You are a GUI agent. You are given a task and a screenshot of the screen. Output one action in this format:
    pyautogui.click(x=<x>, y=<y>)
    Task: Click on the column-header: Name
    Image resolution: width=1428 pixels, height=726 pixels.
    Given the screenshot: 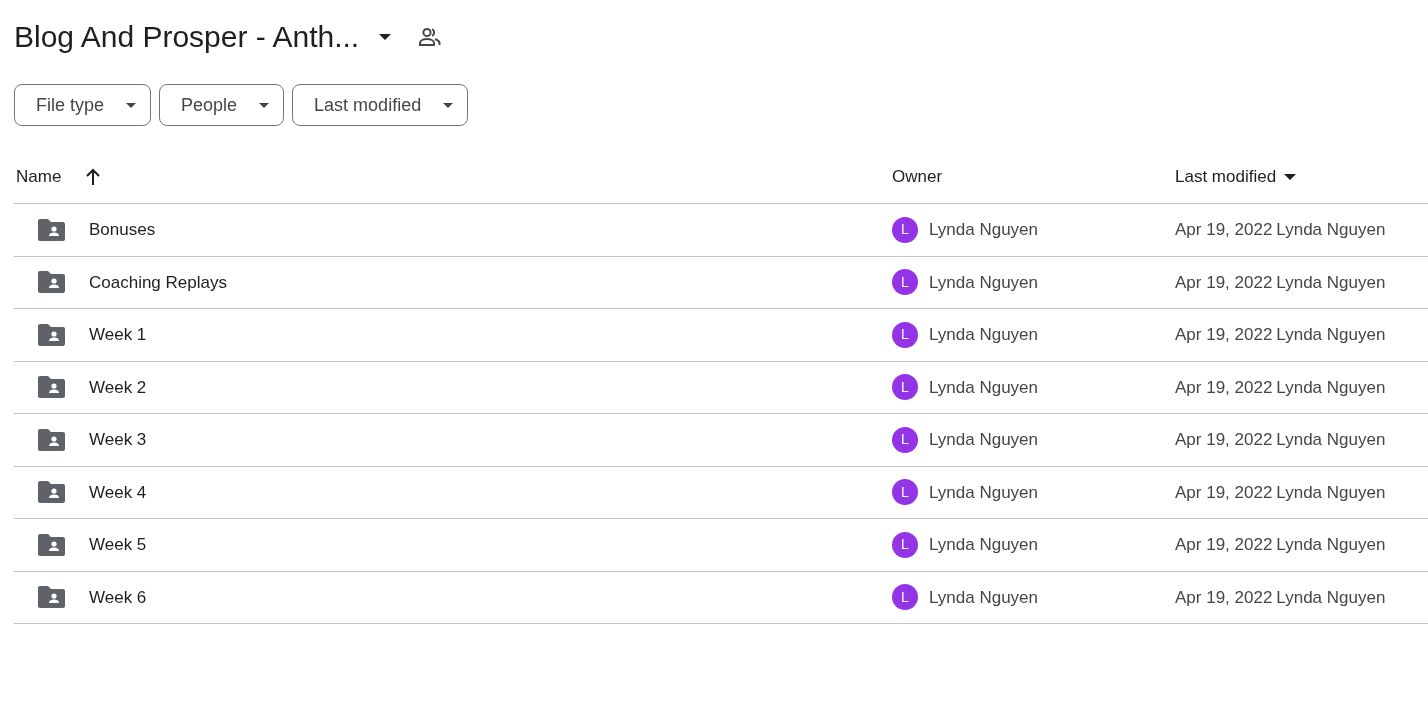 What is the action you would take?
    pyautogui.click(x=39, y=176)
    